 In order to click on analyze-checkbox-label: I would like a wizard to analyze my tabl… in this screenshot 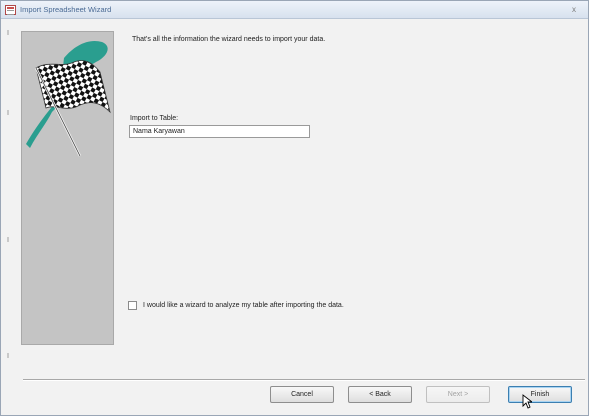, I will do `click(243, 305)`.